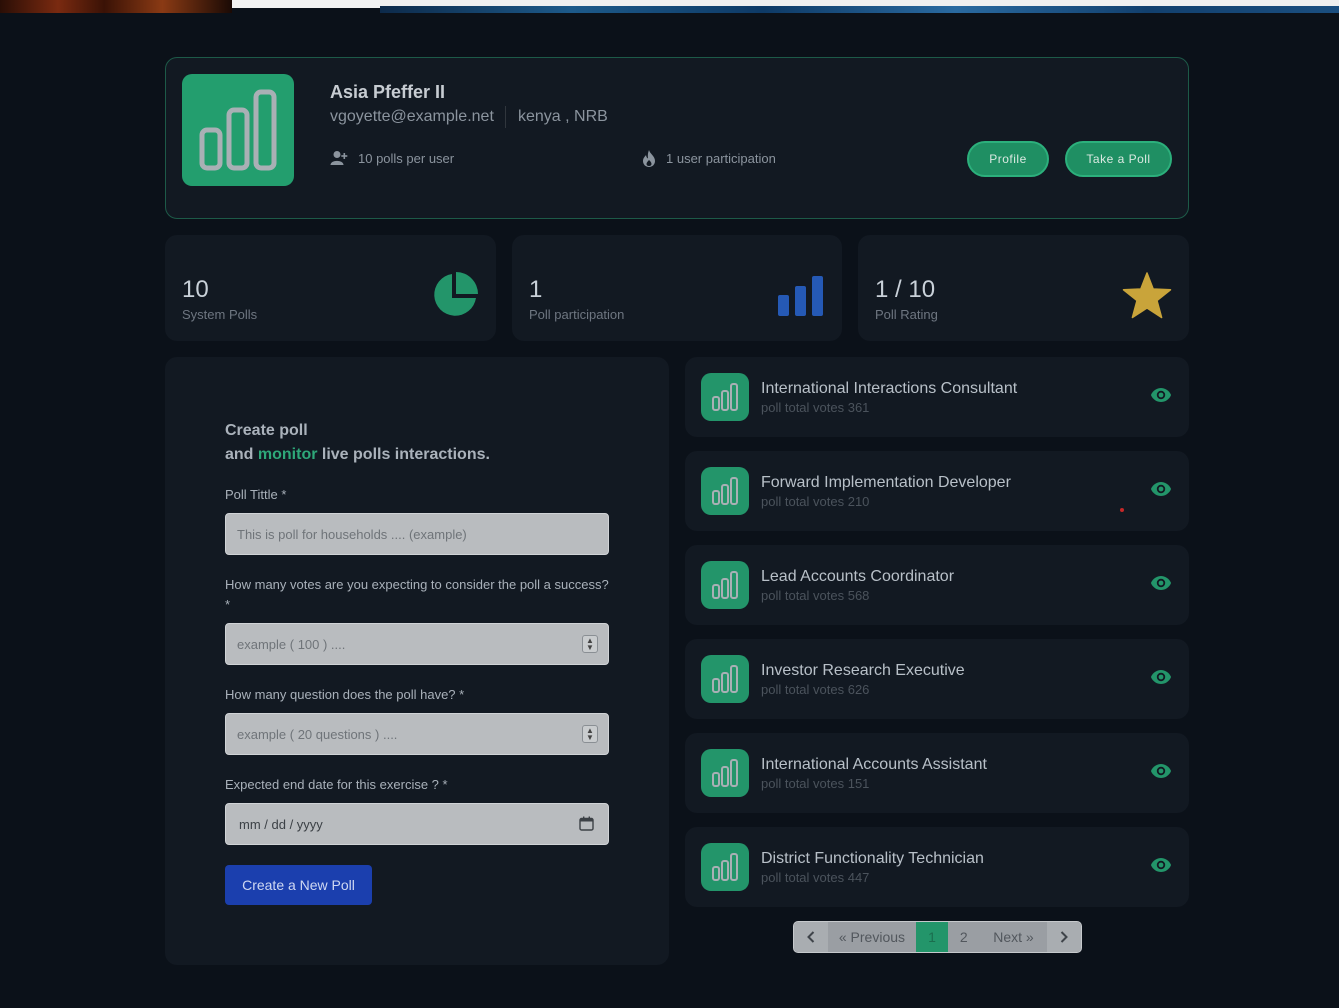 The height and width of the screenshot is (1008, 1339). Describe the element at coordinates (815, 501) in the screenshot. I see `poll-votes: poll total votes 210` at that location.